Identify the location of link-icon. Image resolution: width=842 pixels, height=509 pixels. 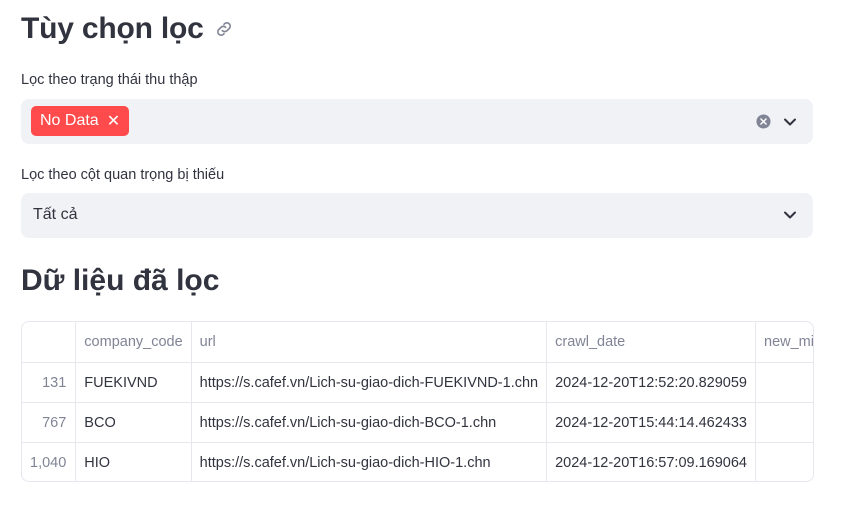
(224, 29).